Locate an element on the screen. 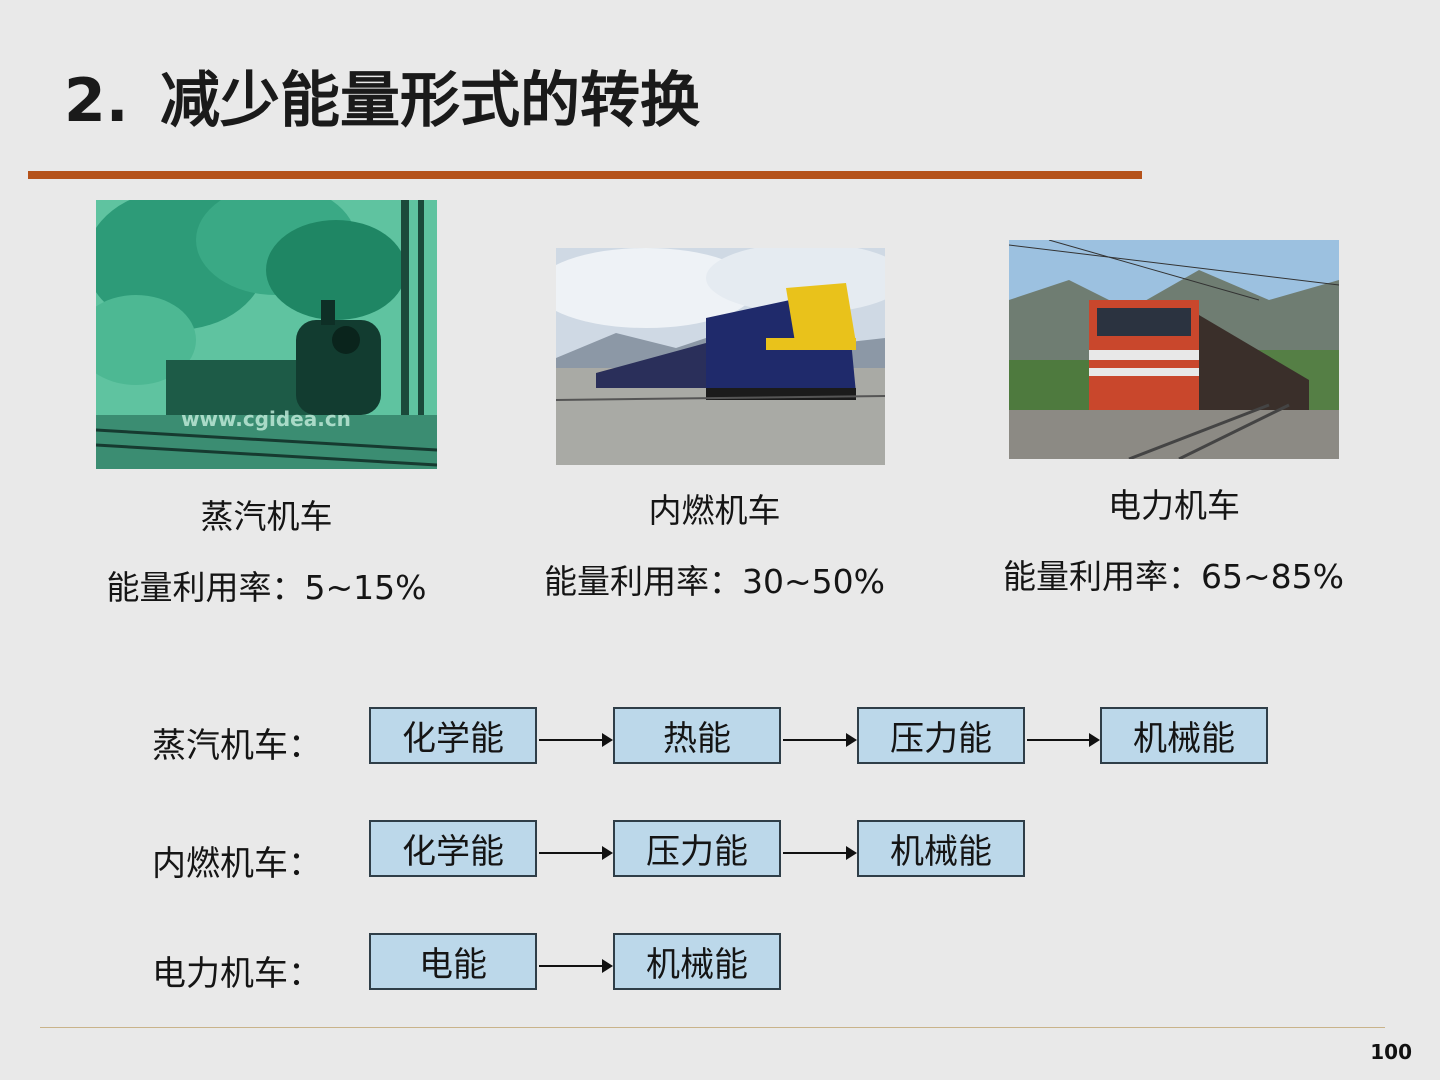 The width and height of the screenshot is (1440, 1080). flow-label: 蒸汽机车： is located at coordinates (237, 746).